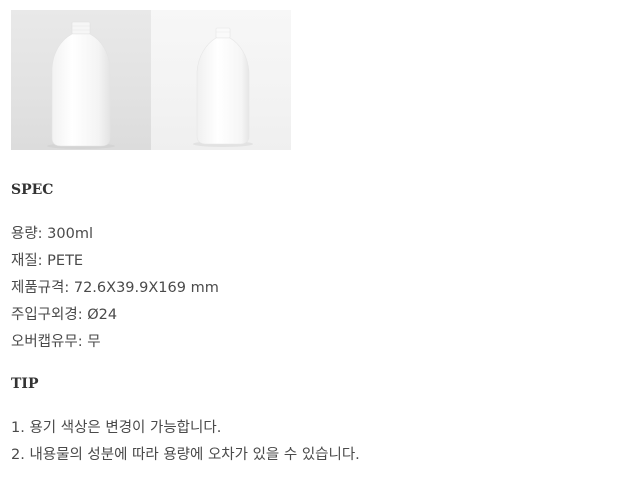 The height and width of the screenshot is (482, 643). I want to click on product-image-front, so click(81, 80).